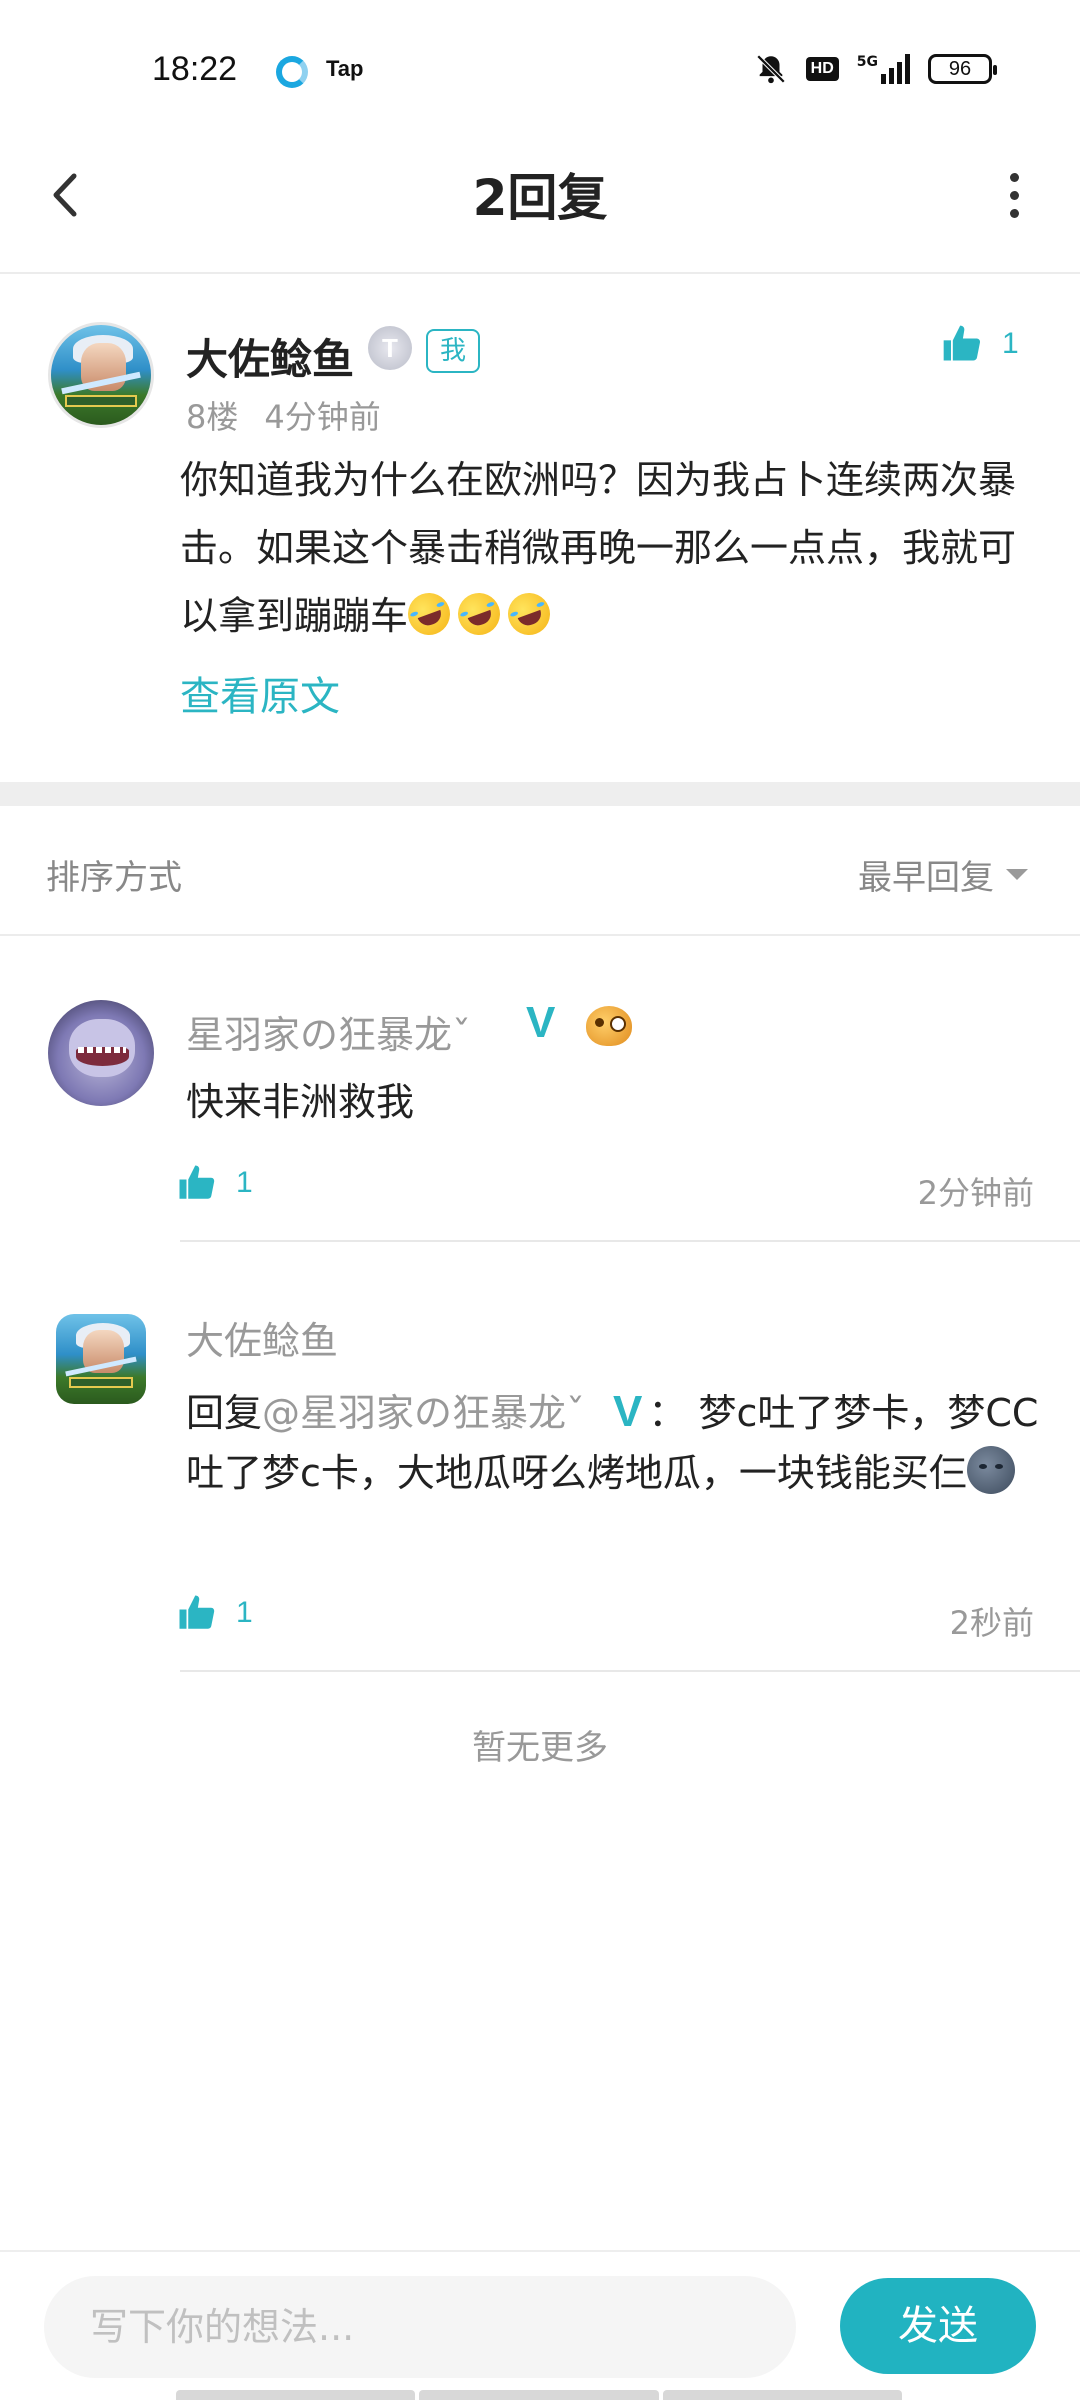  Describe the element at coordinates (195, 69) in the screenshot. I see `status-time: 18:22` at that location.